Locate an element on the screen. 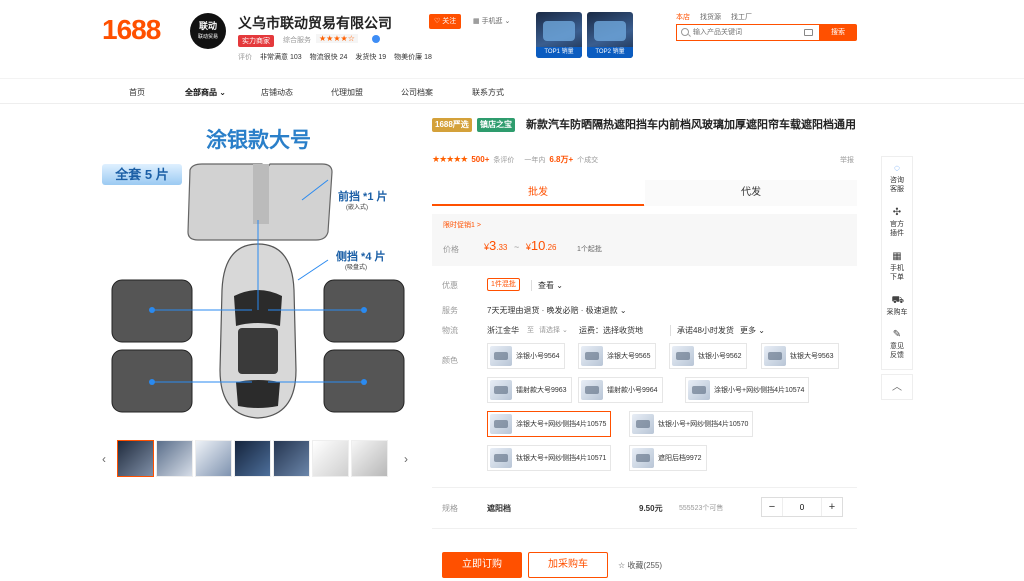  service-guarantees: 7天无理由退货 · 晚发必赔 · 极速退款 ⌄ is located at coordinates (557, 310).